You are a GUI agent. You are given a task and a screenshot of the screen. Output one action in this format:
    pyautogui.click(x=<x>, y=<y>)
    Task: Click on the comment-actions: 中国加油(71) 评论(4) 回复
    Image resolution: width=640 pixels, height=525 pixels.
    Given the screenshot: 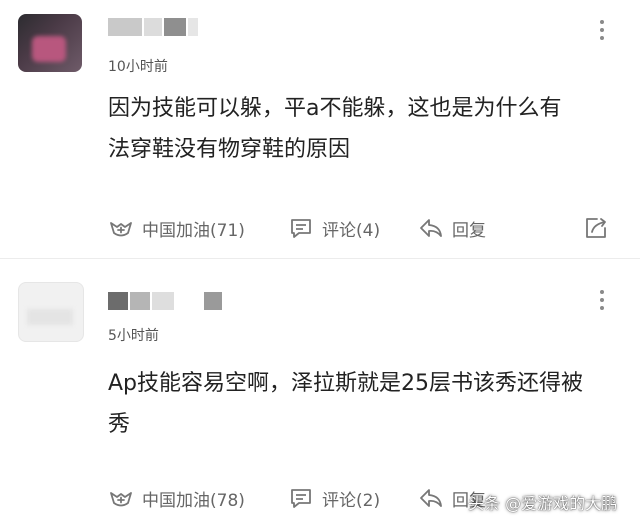 What is the action you would take?
    pyautogui.click(x=363, y=228)
    